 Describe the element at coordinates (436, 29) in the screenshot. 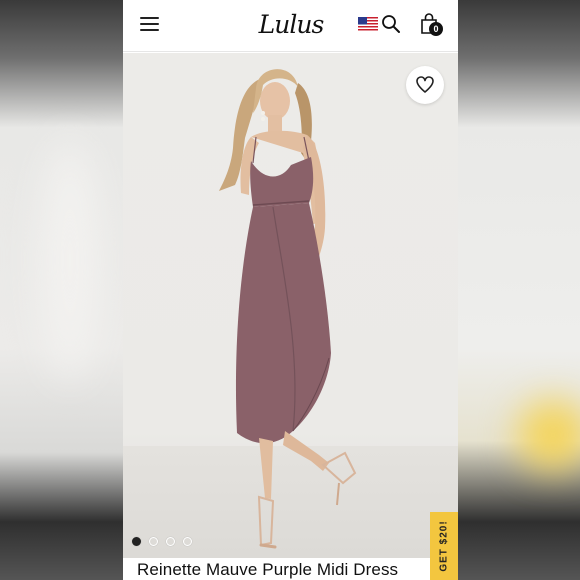

I see `cart-count-badge: 0` at that location.